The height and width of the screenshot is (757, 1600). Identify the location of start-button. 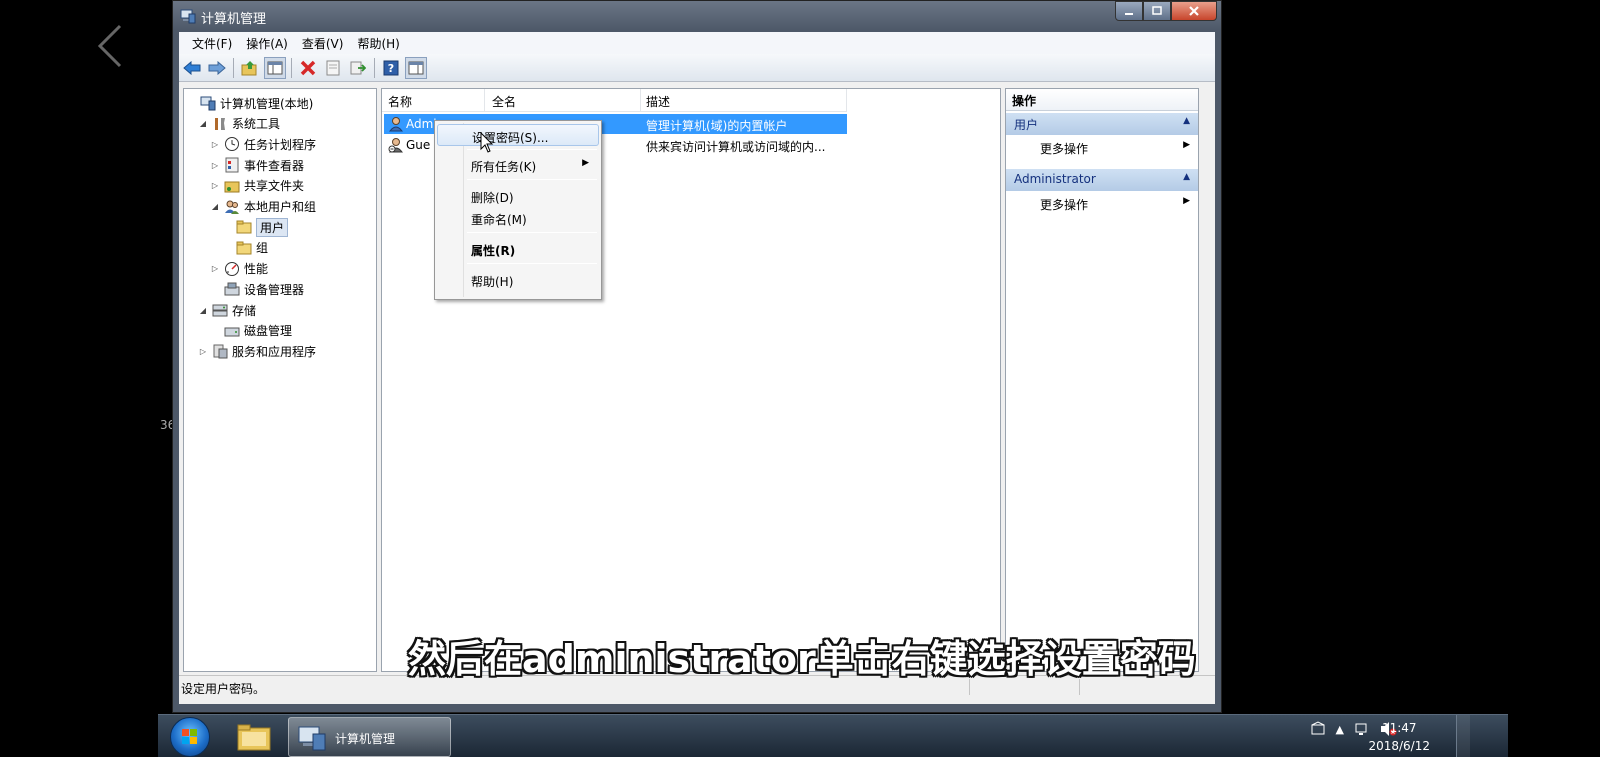
(190, 737).